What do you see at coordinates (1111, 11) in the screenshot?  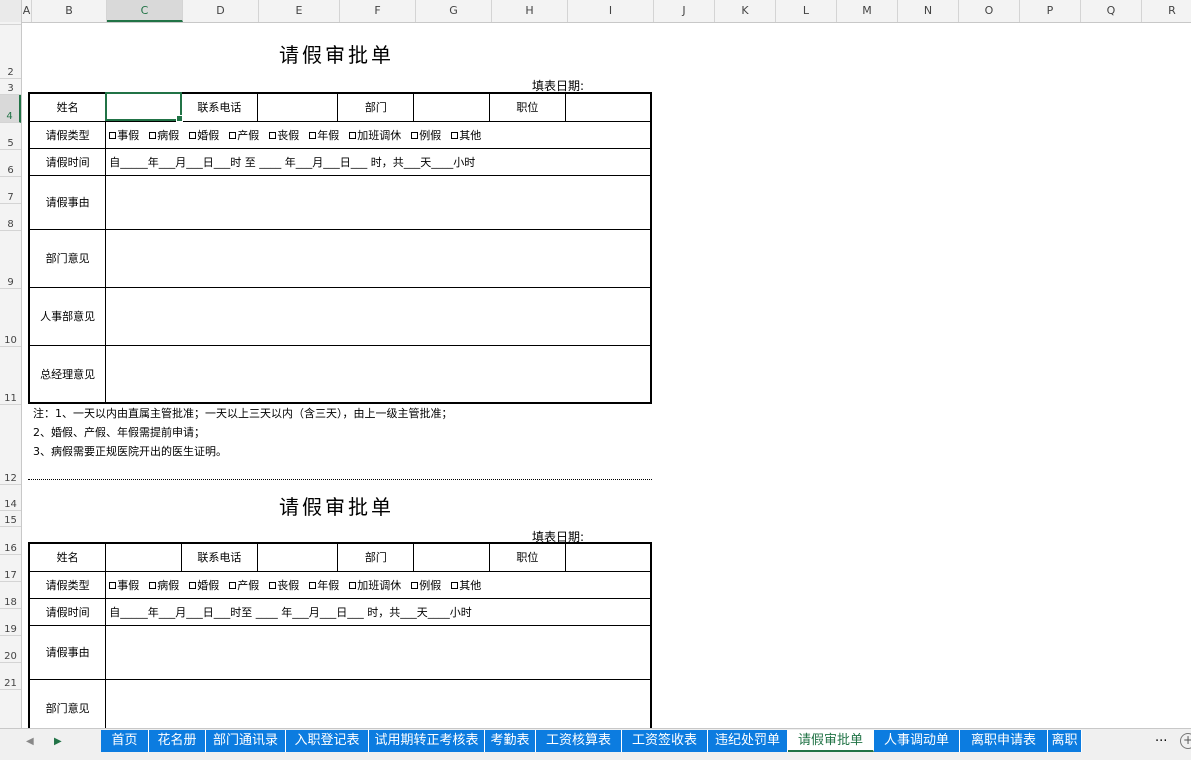 I see `column-header-q: Q` at bounding box center [1111, 11].